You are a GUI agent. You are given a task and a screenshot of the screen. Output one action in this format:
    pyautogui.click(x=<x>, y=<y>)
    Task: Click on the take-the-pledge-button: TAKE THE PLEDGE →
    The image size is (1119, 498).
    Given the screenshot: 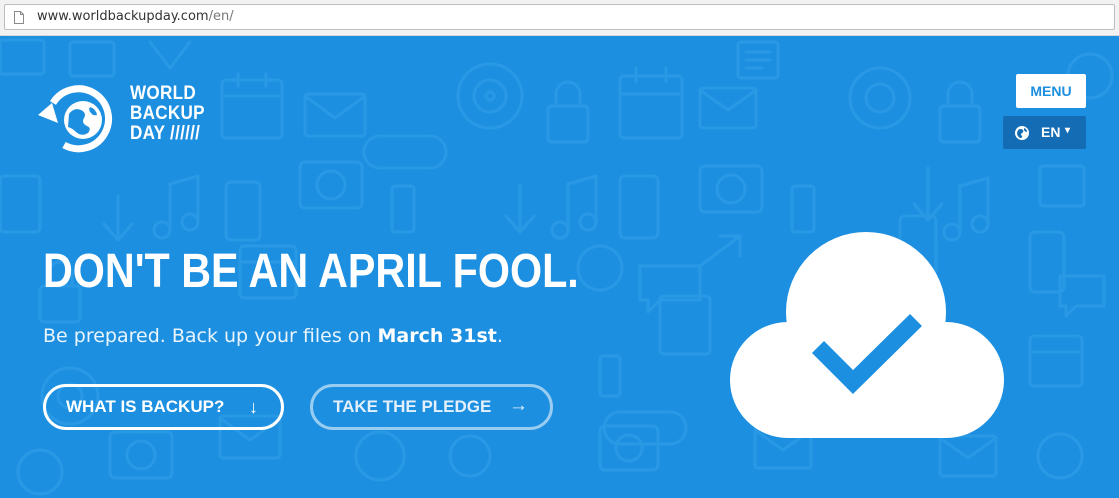 What is the action you would take?
    pyautogui.click(x=431, y=407)
    